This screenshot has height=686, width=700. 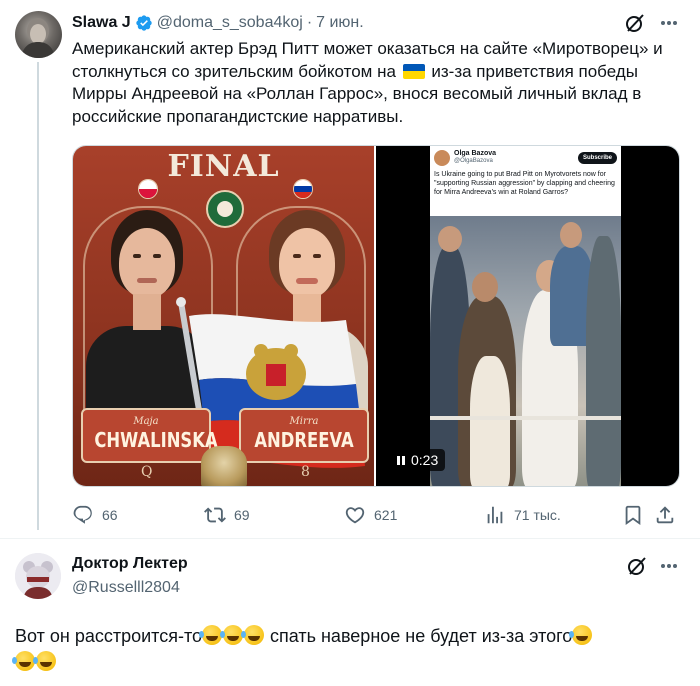 I want to click on views-button: 71 тыс., so click(x=522, y=515).